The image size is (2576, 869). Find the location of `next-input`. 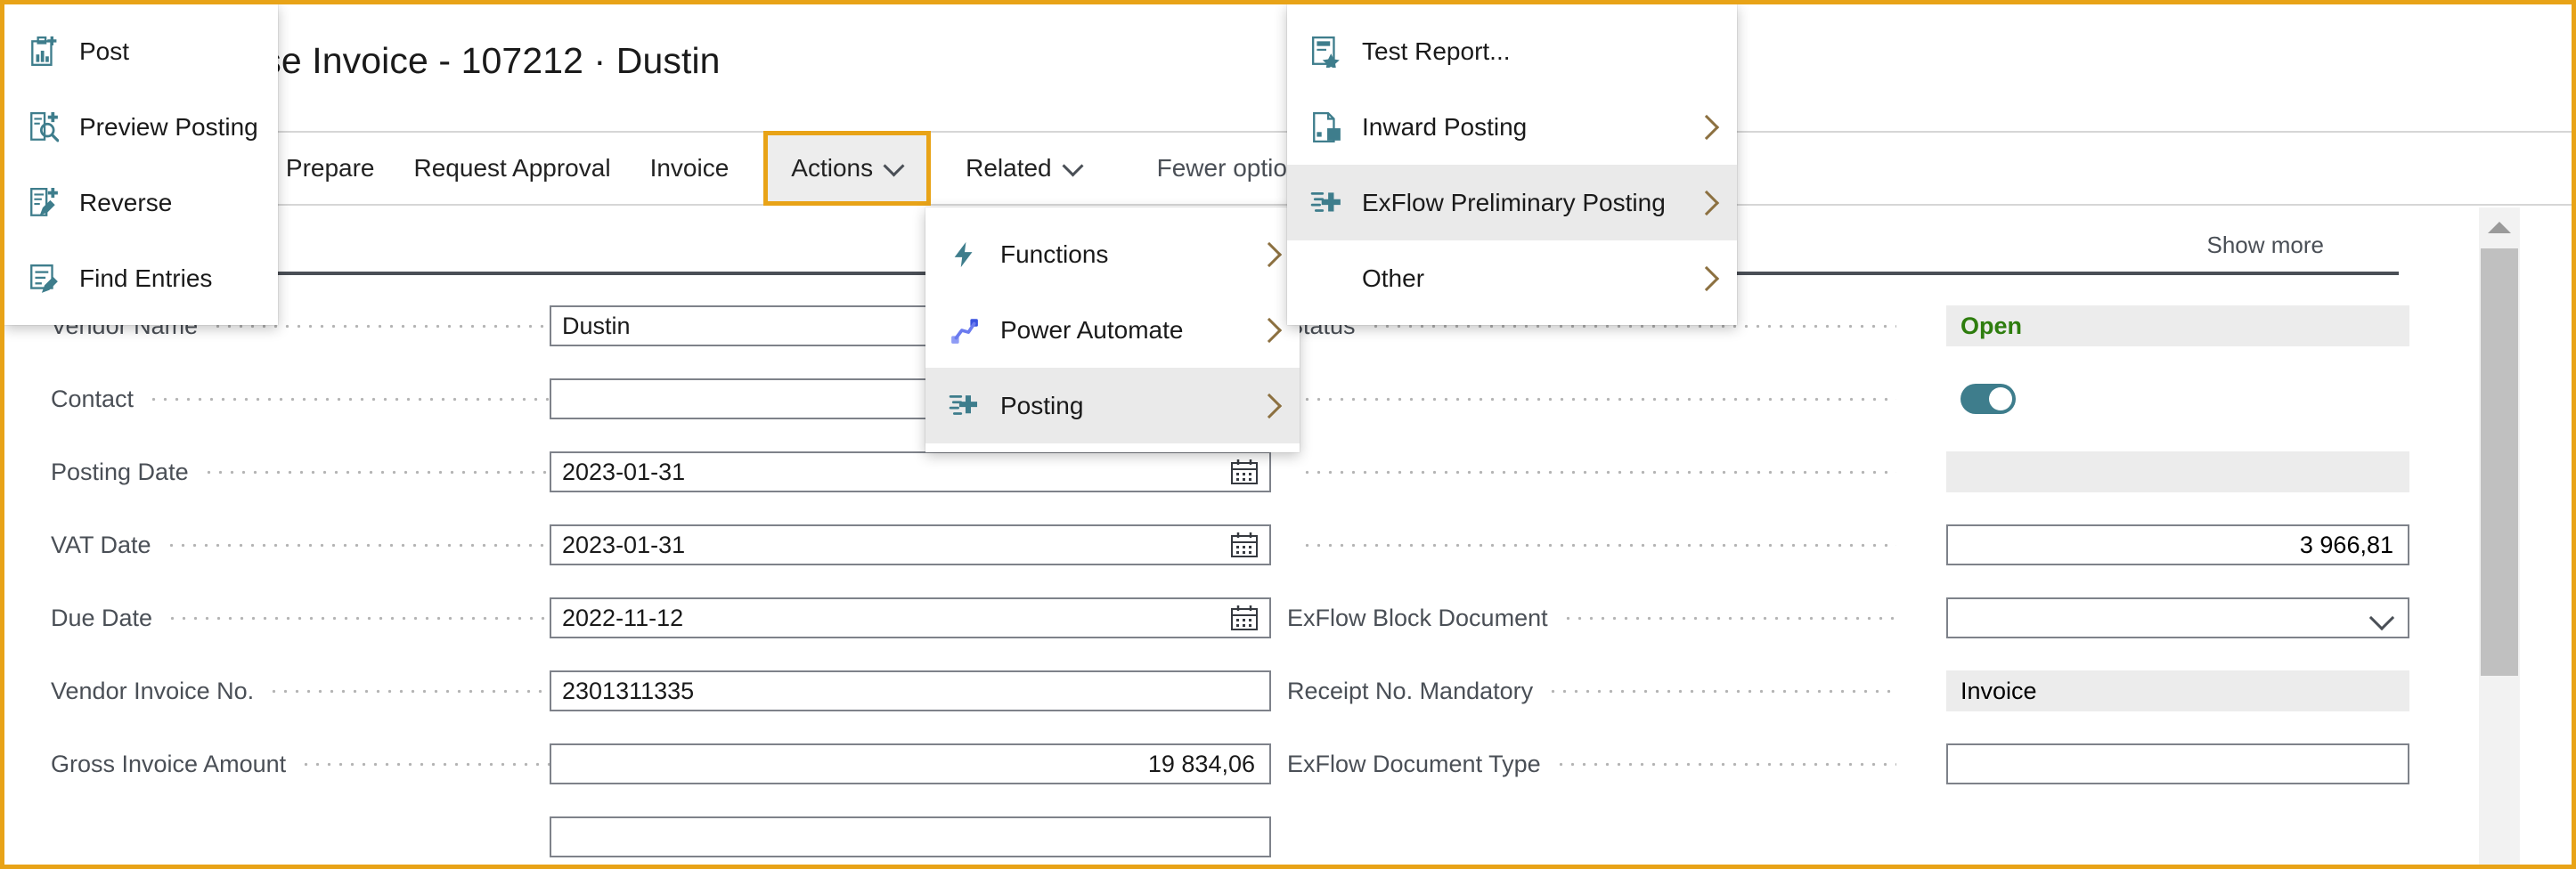

next-input is located at coordinates (911, 836).